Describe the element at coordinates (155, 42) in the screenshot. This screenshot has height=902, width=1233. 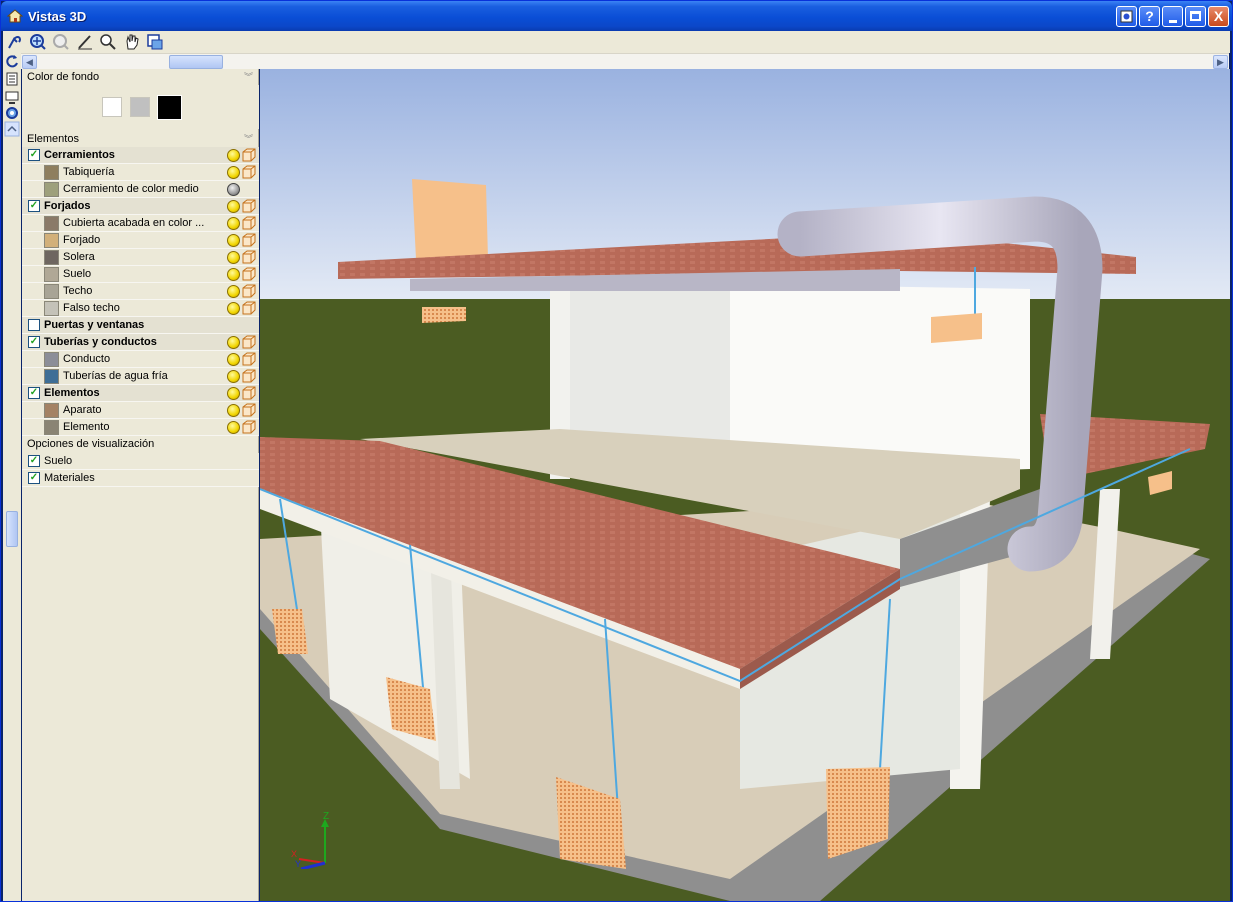
I see `views-icon` at that location.